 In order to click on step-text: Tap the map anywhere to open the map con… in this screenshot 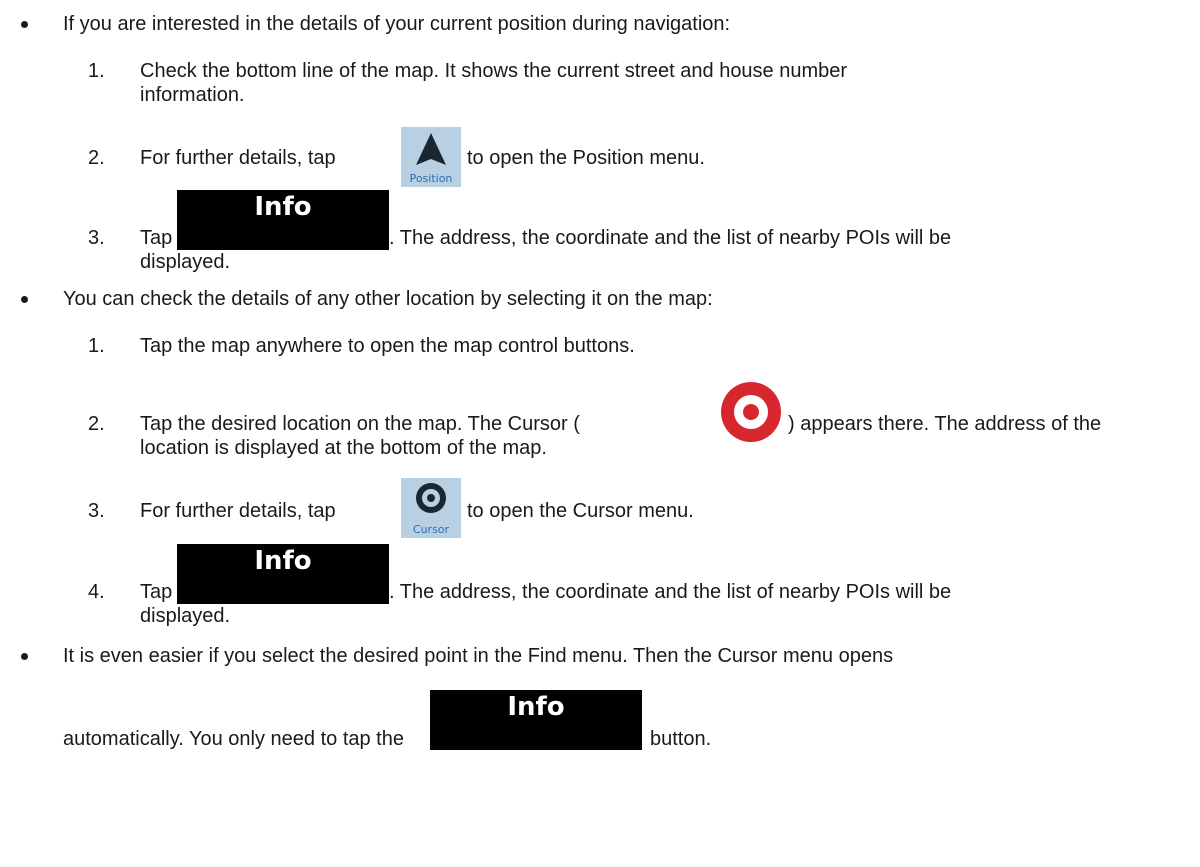, I will do `click(387, 346)`.